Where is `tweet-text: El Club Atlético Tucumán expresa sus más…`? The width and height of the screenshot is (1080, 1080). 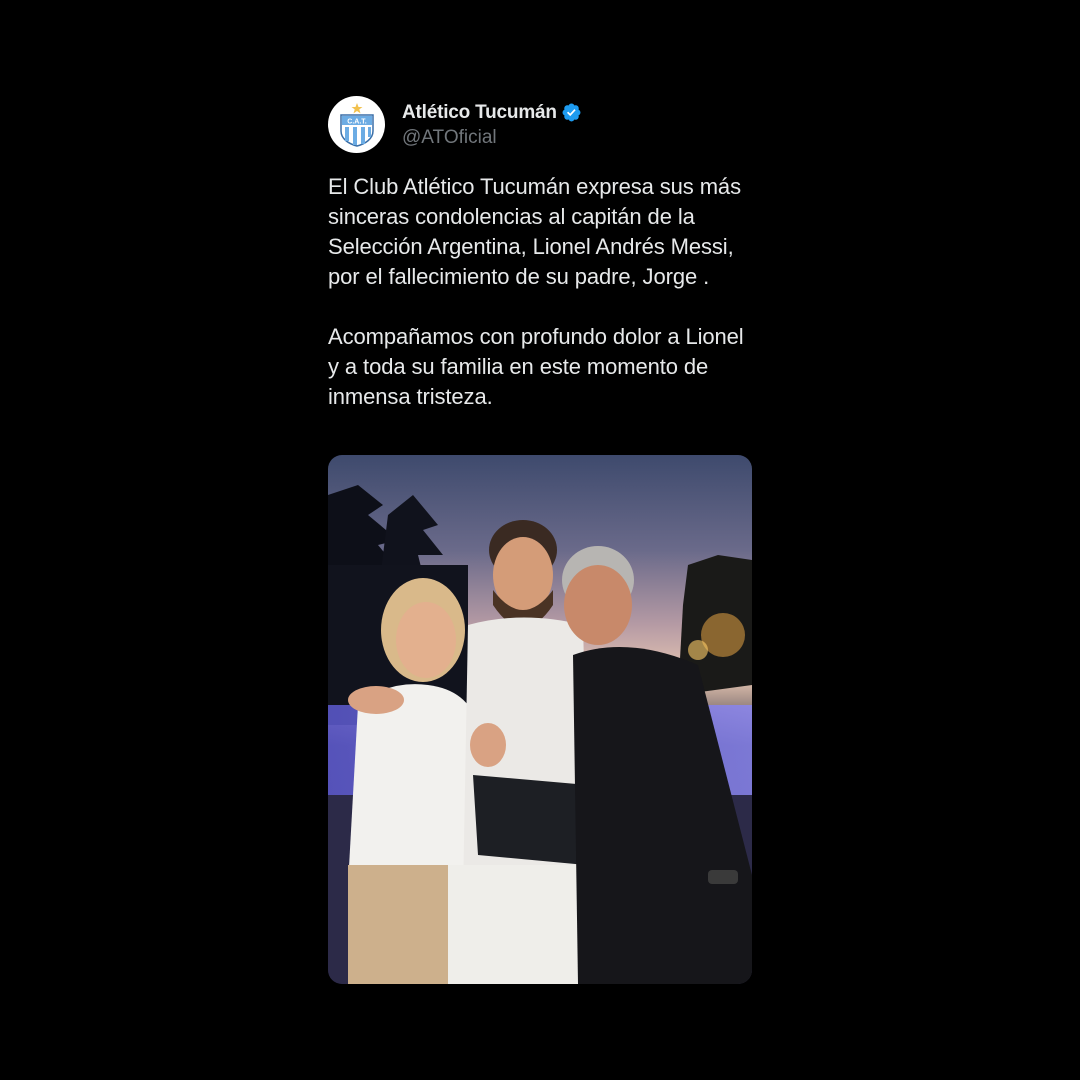 tweet-text: El Club Atlético Tucumán expresa sus más… is located at coordinates (536, 291).